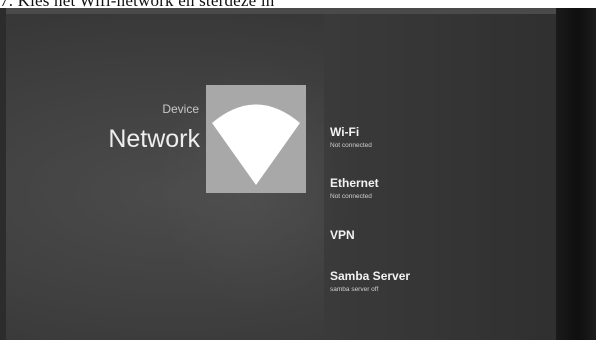  I want to click on network-icon-tile, so click(256, 139).